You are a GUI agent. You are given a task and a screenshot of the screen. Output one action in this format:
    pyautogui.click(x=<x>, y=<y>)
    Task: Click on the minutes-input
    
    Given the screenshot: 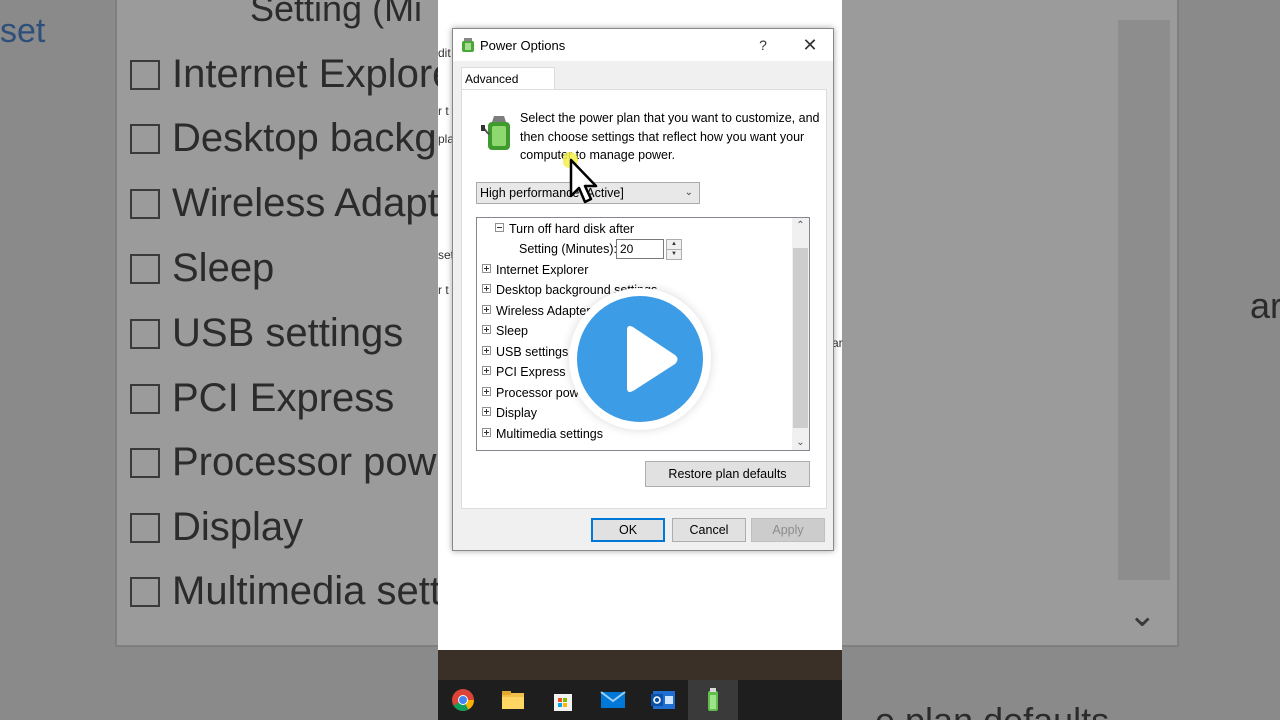 What is the action you would take?
    pyautogui.click(x=640, y=249)
    